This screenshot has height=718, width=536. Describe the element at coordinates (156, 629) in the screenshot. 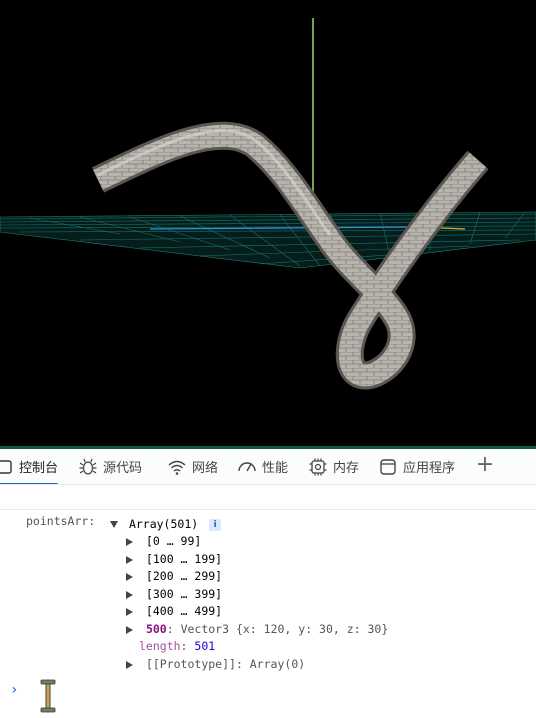

I see `array-index: 500` at that location.